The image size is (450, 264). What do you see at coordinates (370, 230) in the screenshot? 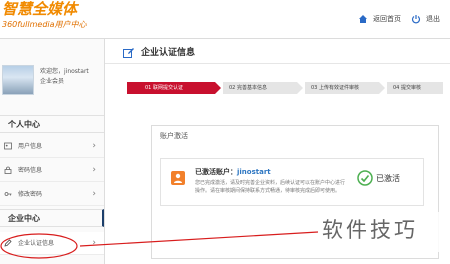
I see `watermark-text: 软件技巧` at bounding box center [370, 230].